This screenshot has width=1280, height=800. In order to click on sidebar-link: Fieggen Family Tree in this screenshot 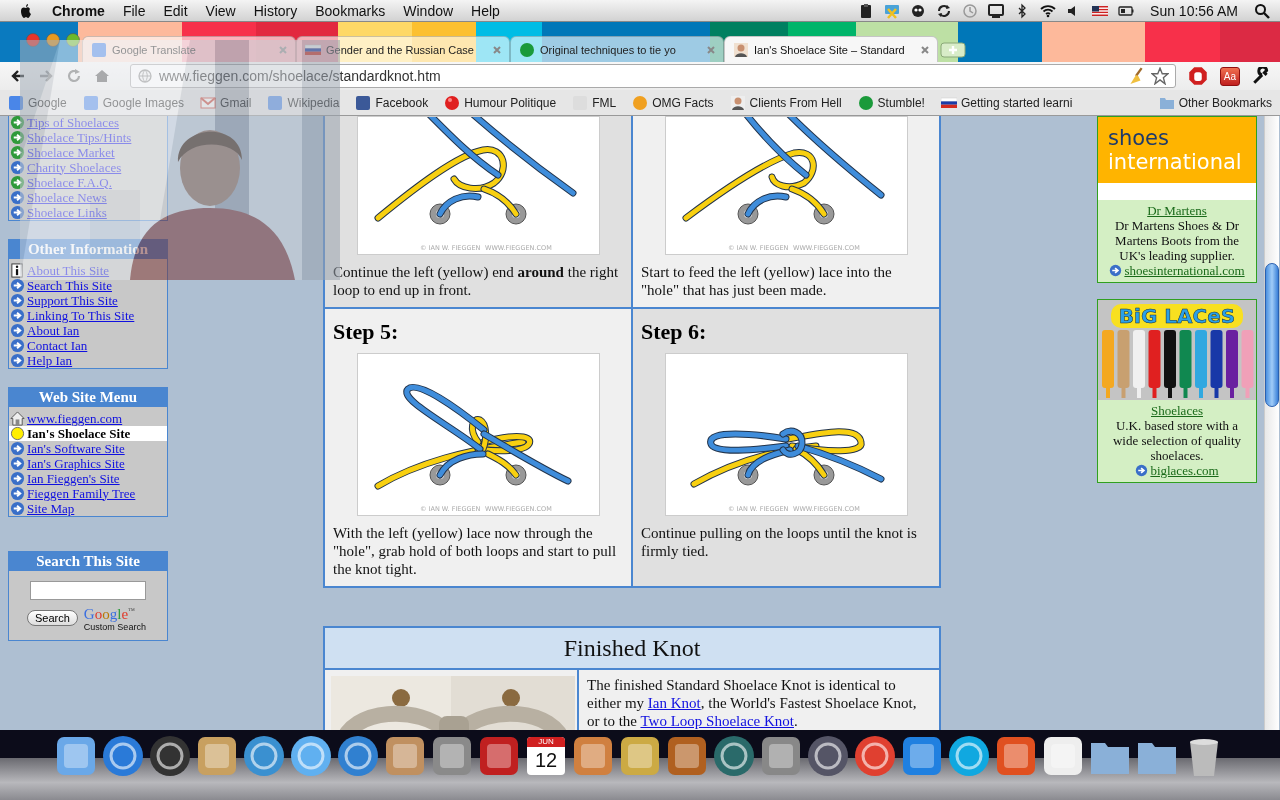, I will do `click(88, 493)`.